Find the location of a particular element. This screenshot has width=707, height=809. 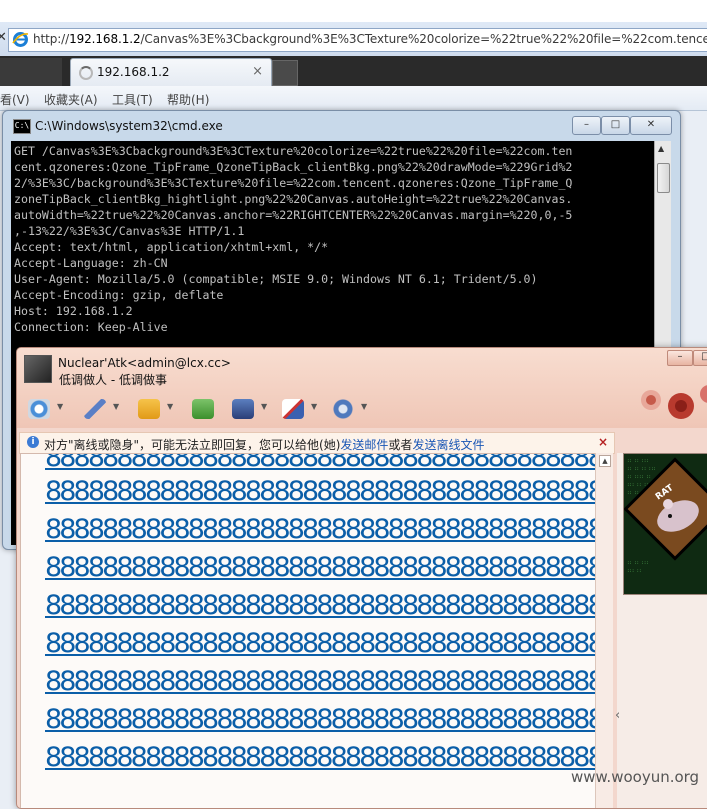

loading-spinner-icon is located at coordinates (86, 73).